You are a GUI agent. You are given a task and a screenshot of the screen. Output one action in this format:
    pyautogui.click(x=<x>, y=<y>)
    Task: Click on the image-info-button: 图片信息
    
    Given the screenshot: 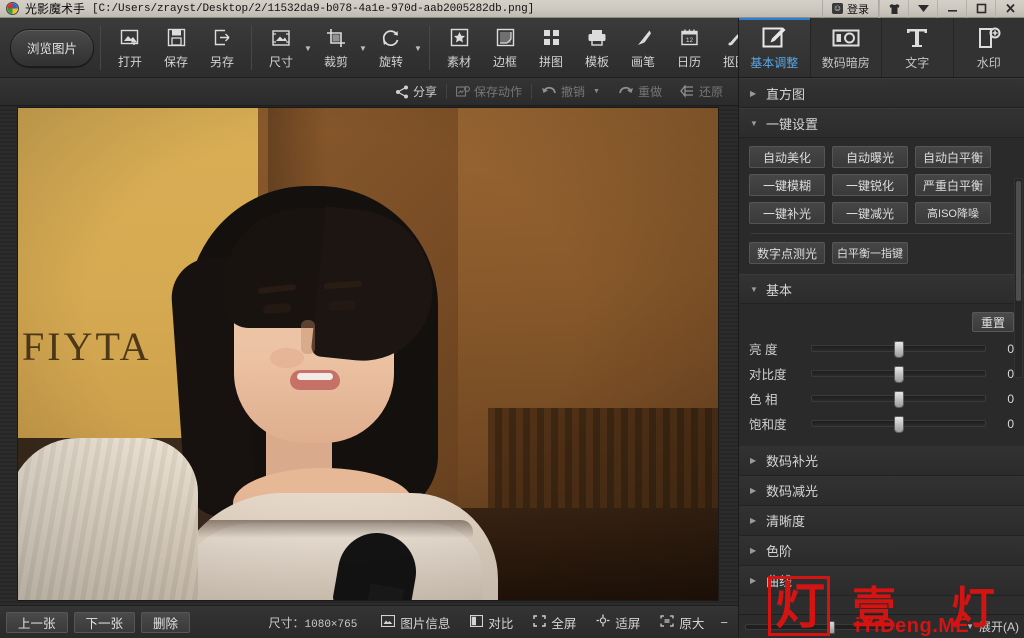 What is the action you would take?
    pyautogui.click(x=415, y=622)
    